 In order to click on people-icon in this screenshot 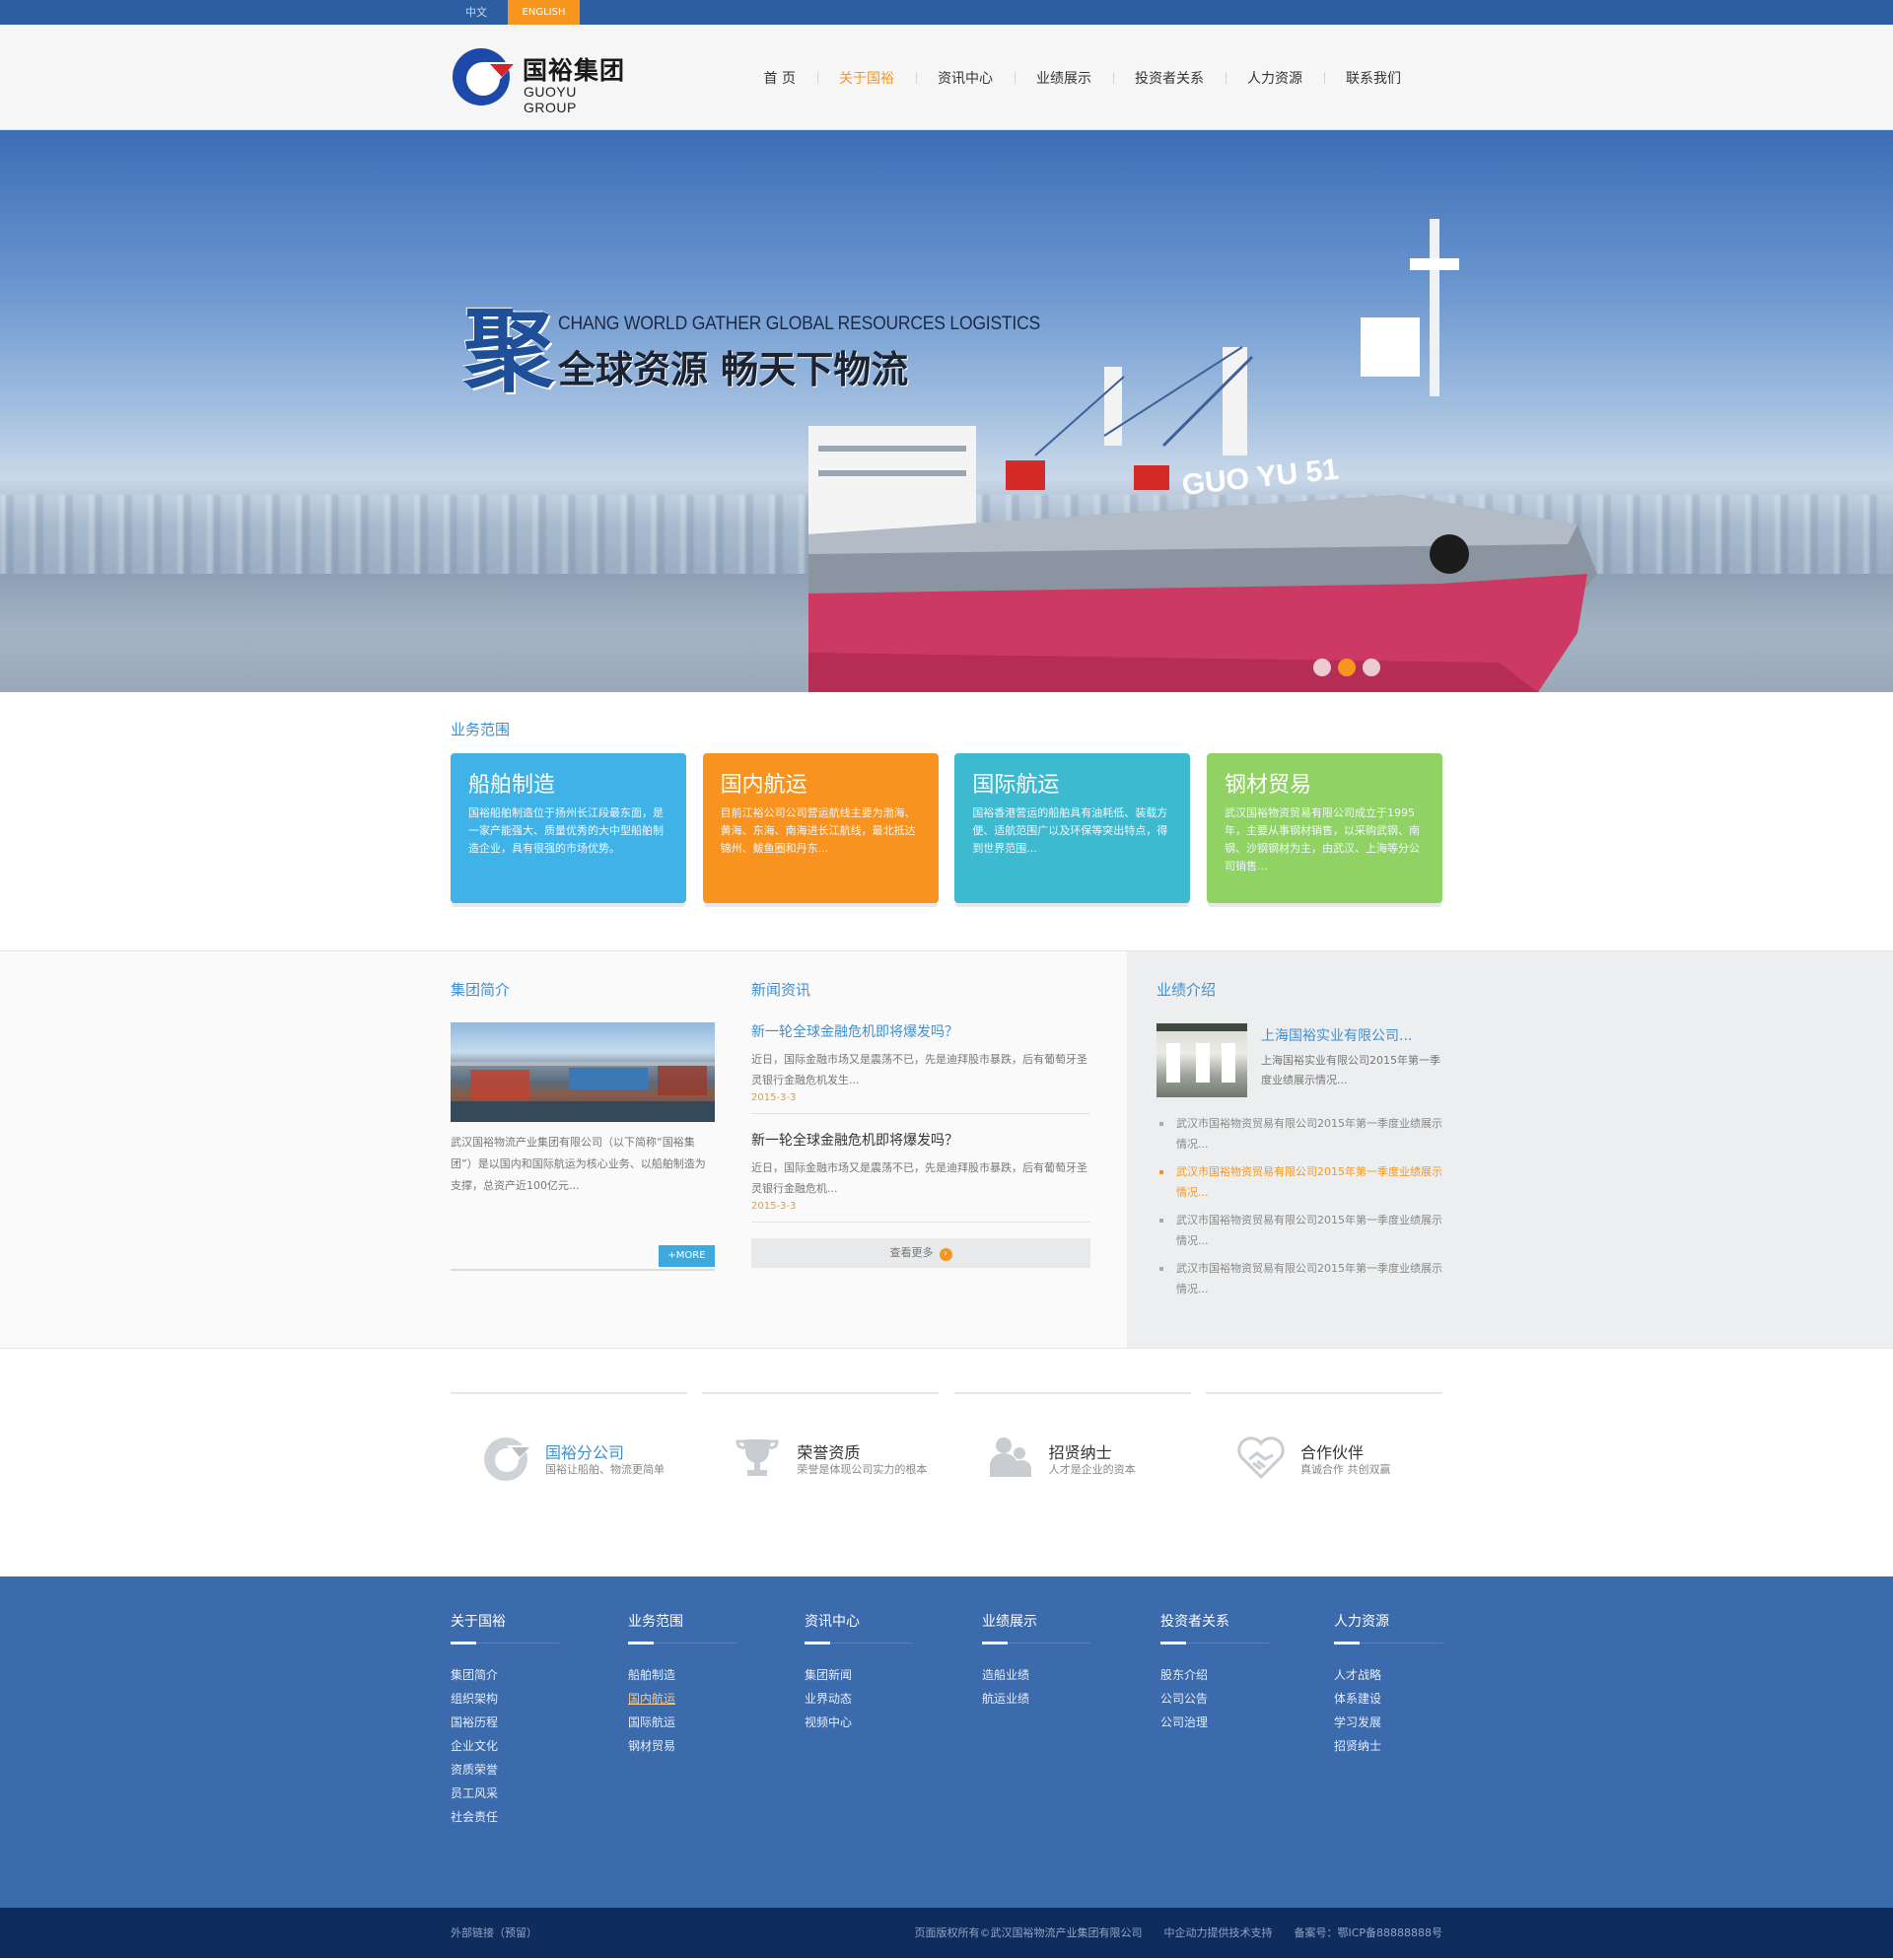, I will do `click(1010, 1457)`.